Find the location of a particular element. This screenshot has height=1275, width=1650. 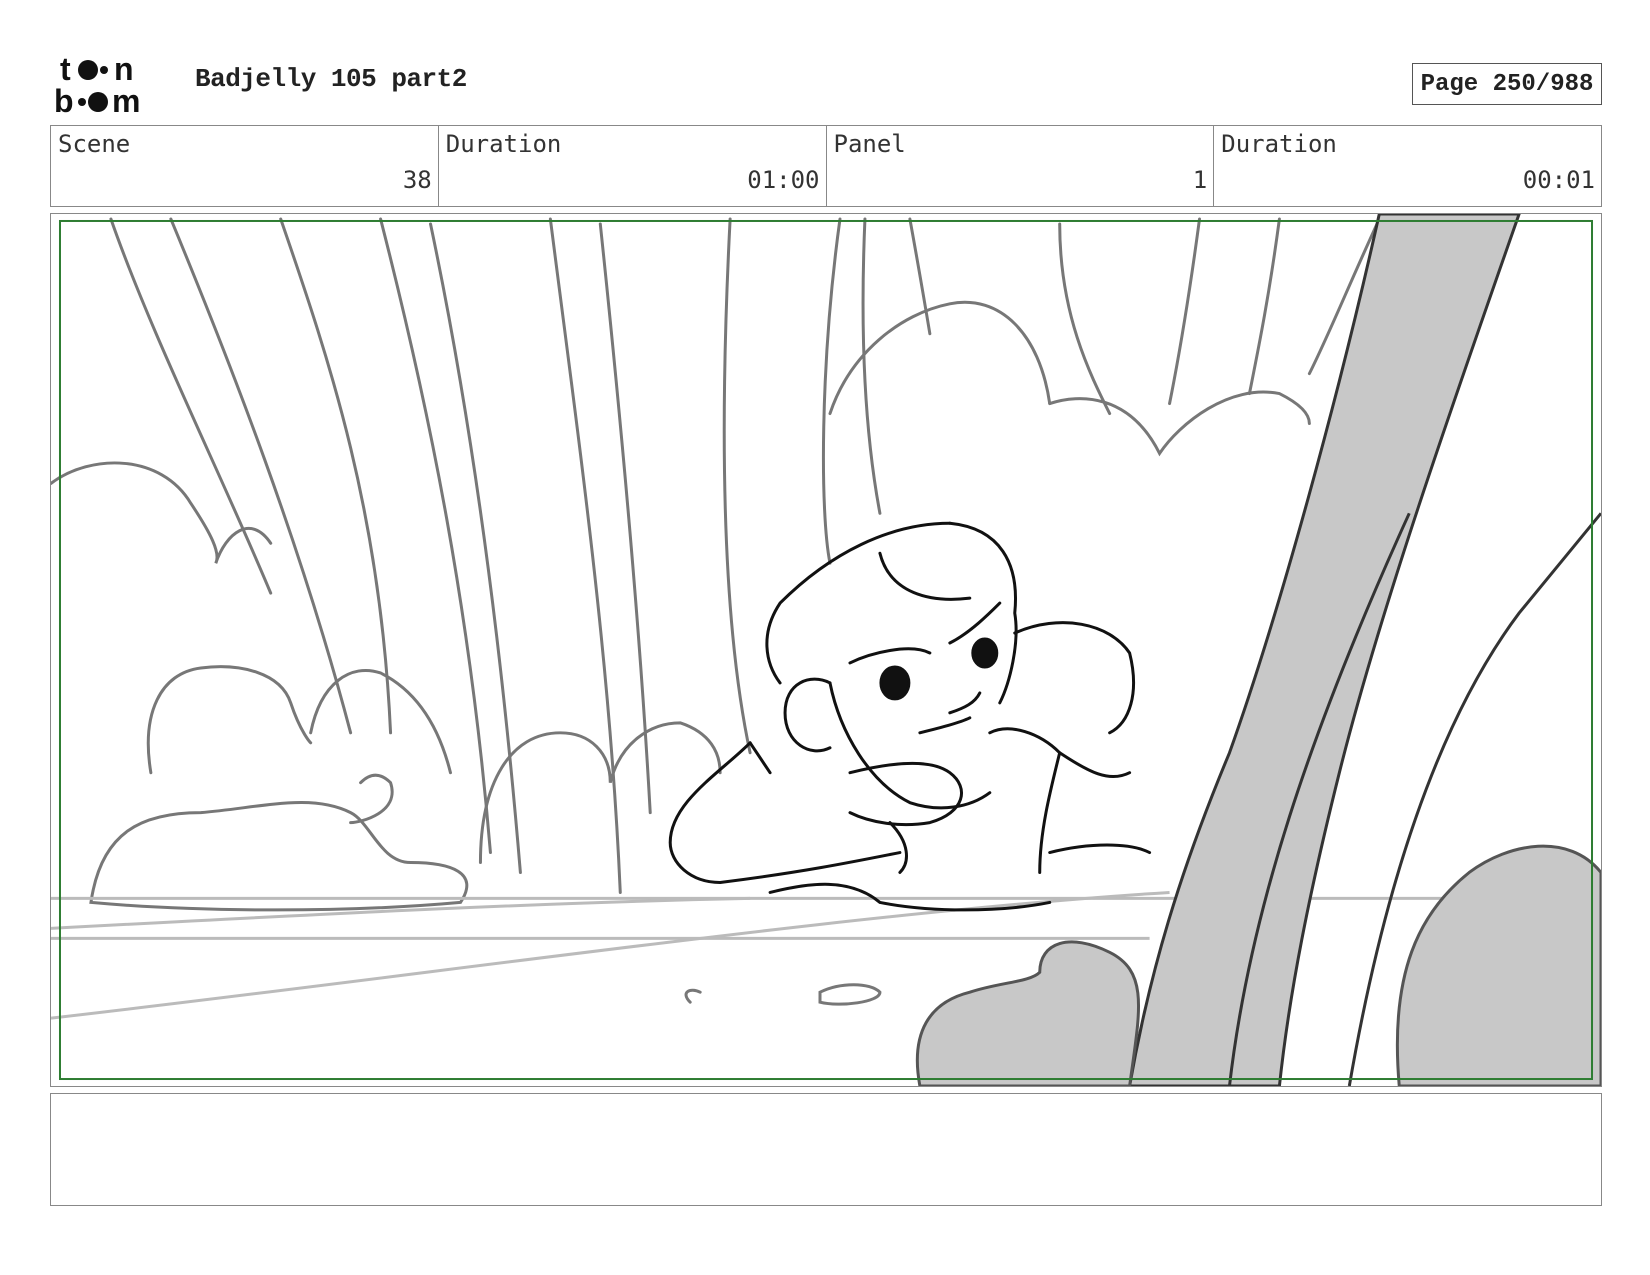

scene-number: 38 is located at coordinates (417, 180).